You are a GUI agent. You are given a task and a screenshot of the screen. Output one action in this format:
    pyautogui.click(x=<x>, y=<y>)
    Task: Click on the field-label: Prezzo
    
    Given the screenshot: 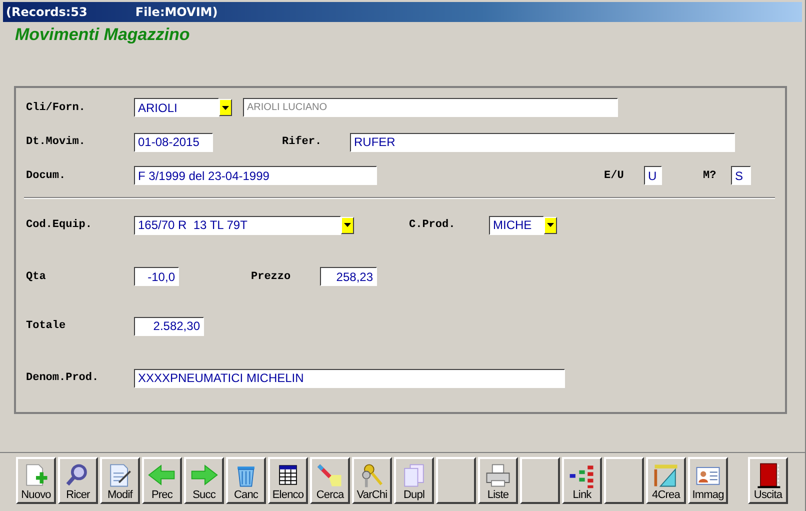 What is the action you would take?
    pyautogui.click(x=271, y=276)
    